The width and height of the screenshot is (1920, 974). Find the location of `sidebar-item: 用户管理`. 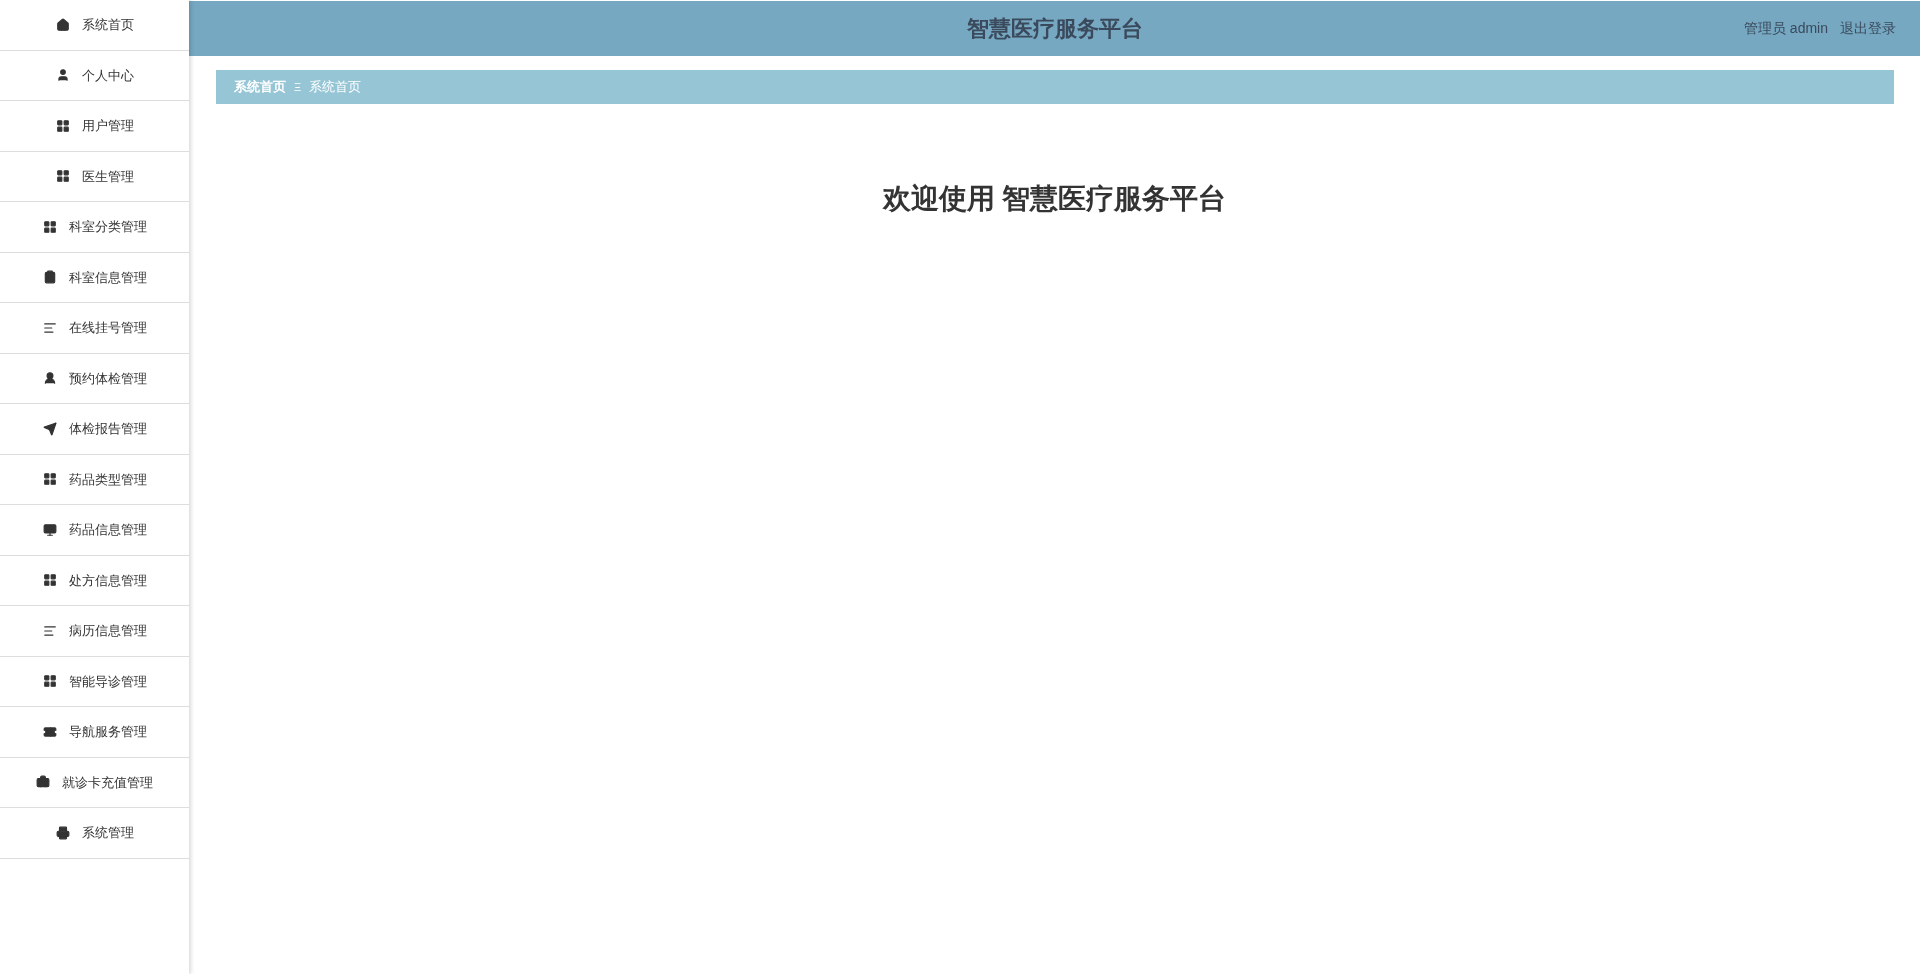

sidebar-item: 用户管理 is located at coordinates (94, 126).